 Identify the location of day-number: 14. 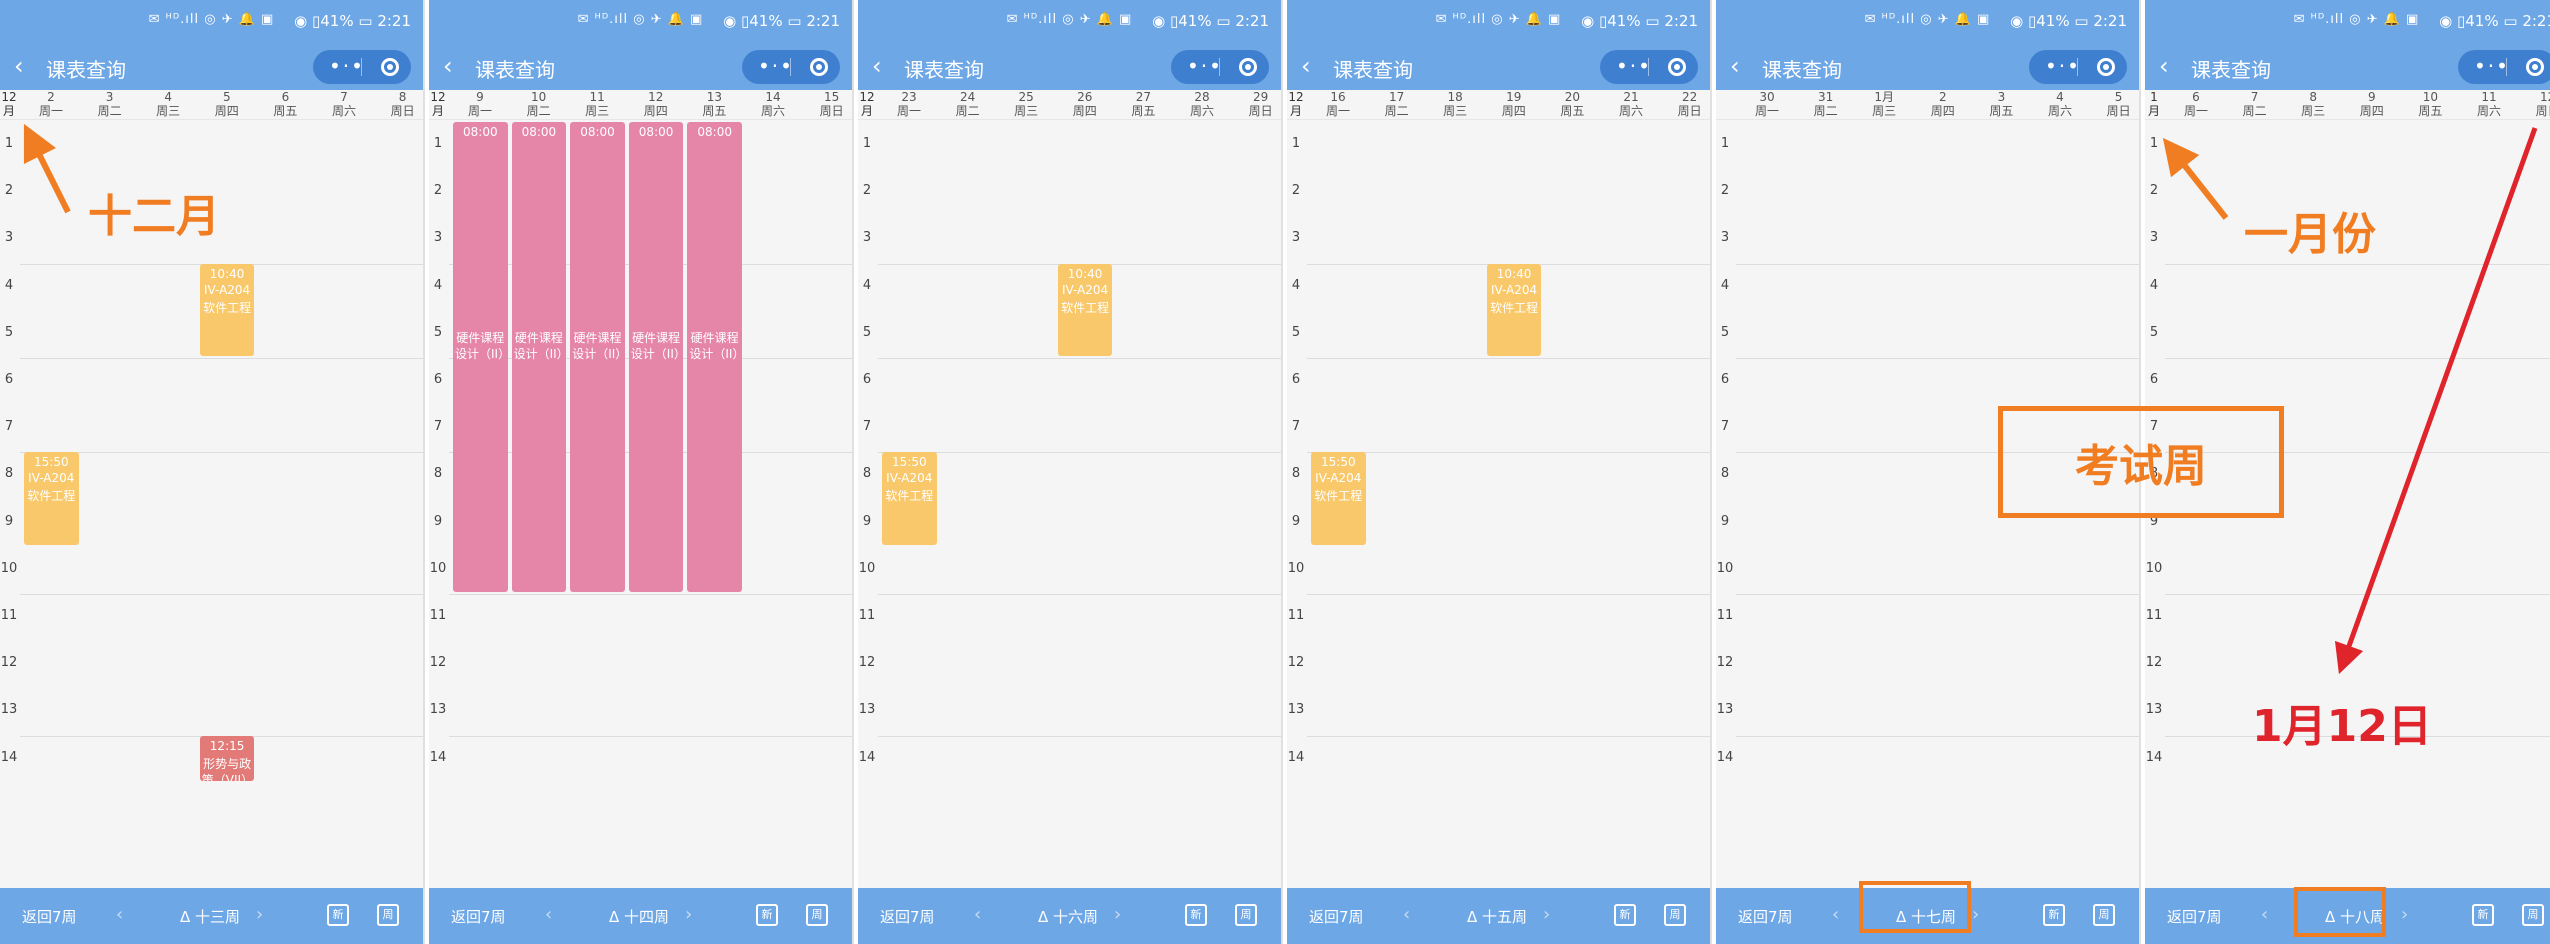
(773, 97).